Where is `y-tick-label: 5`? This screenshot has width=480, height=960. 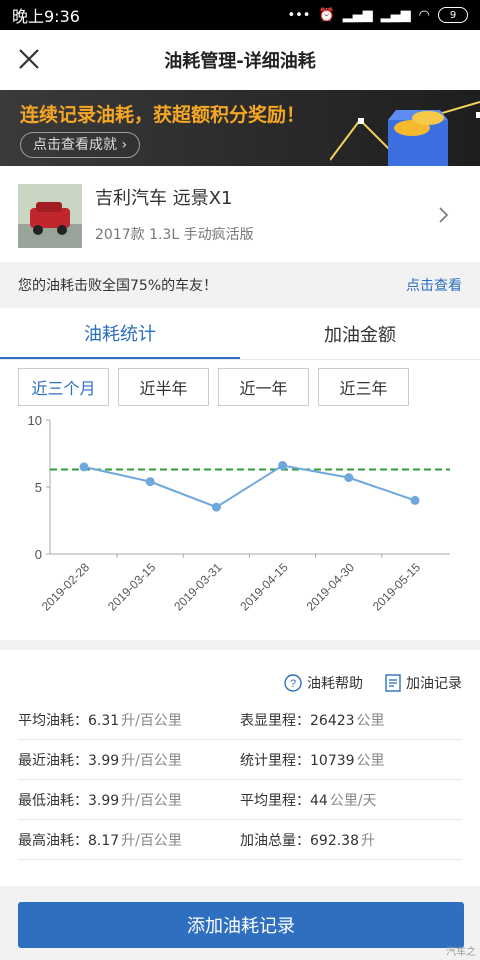 y-tick-label: 5 is located at coordinates (38, 487).